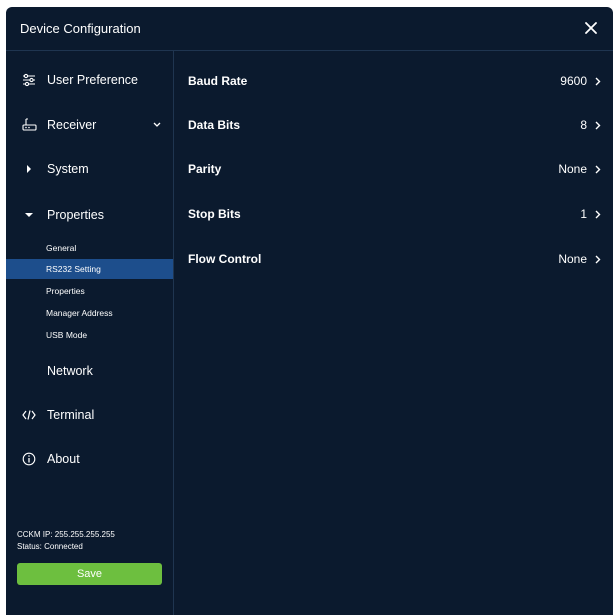 The width and height of the screenshot is (613, 615). What do you see at coordinates (68, 169) in the screenshot?
I see `sidebar-item-label: System` at bounding box center [68, 169].